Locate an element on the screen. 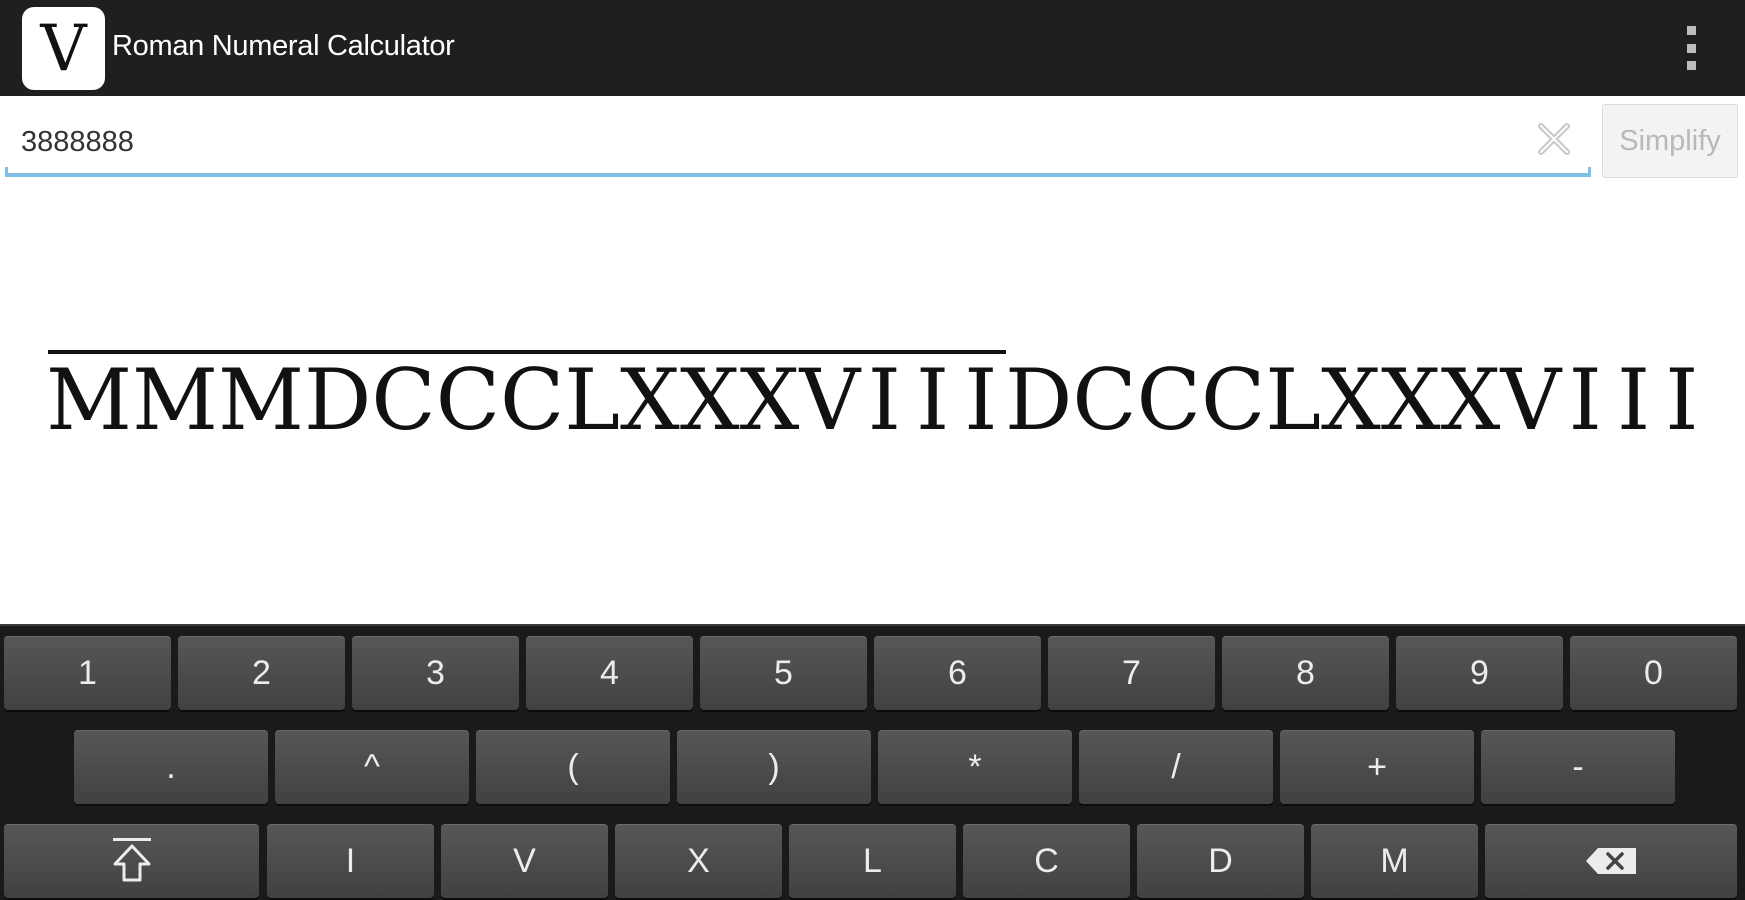  key-3: 3 is located at coordinates (435, 673).